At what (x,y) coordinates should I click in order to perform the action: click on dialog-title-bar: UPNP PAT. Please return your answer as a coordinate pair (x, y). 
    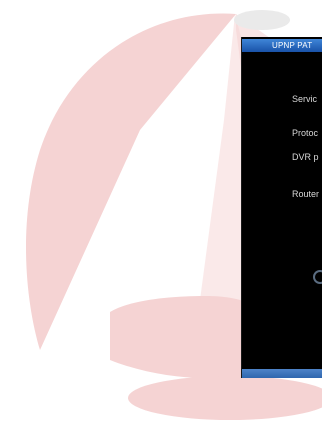
    Looking at the image, I should click on (282, 45).